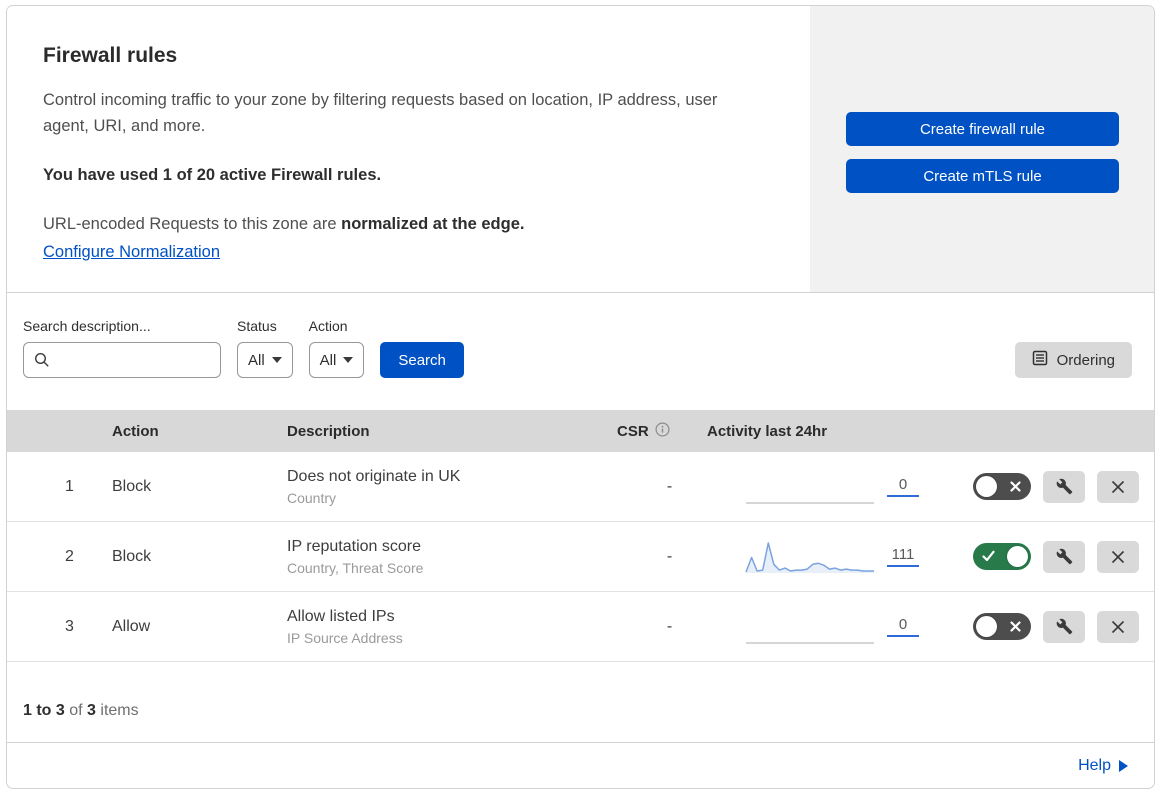  Describe the element at coordinates (312, 497) in the screenshot. I see `rule-match-fields: Country` at that location.